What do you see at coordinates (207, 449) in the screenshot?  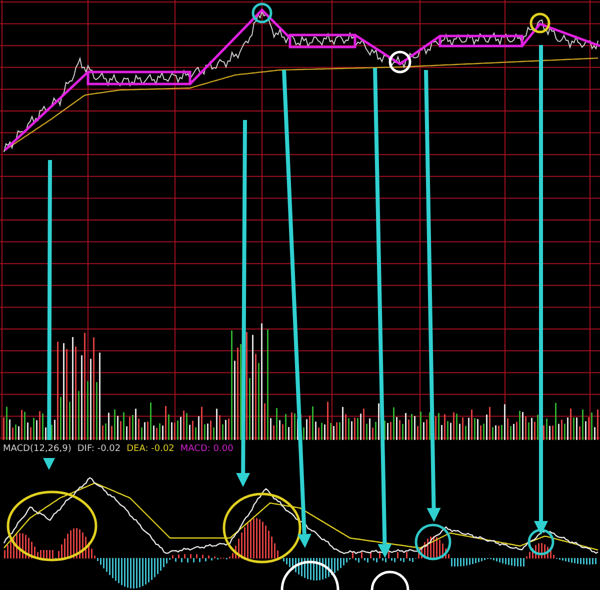 I see `indicator-value: MACD: 0.00` at bounding box center [207, 449].